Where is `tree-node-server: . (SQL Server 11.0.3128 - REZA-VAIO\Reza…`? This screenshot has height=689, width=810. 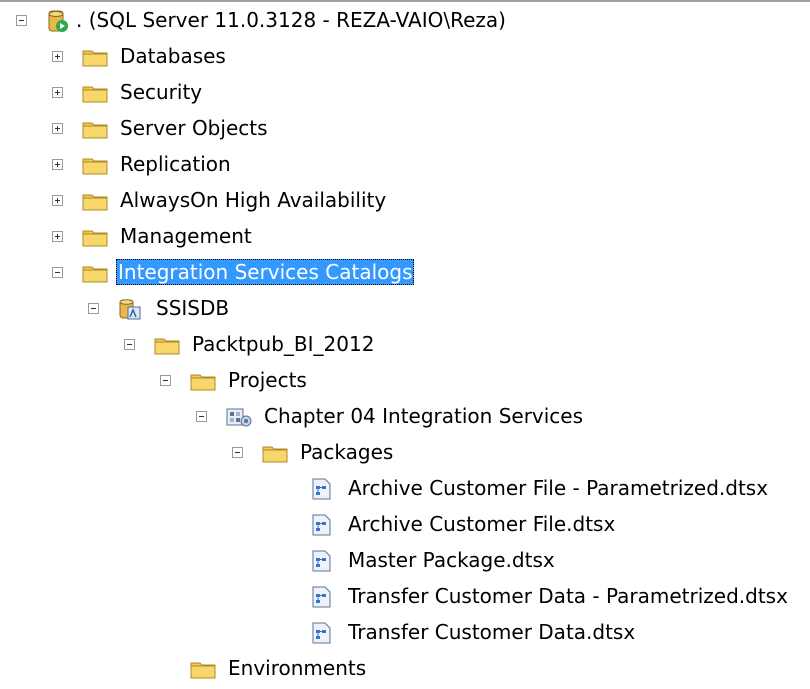 tree-node-server: . (SQL Server 11.0.3128 - REZA-VAIO\Reza… is located at coordinates (405, 21).